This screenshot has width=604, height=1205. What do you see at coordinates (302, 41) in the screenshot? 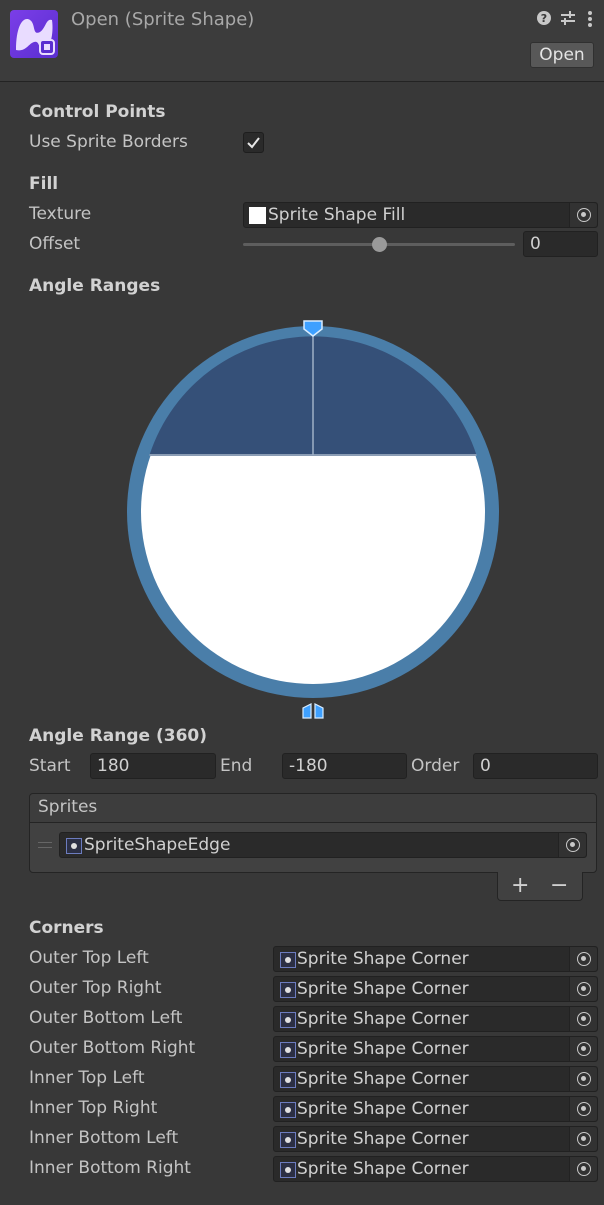
I see `inspector-header: Open (Sprite Shape) ? Open` at bounding box center [302, 41].